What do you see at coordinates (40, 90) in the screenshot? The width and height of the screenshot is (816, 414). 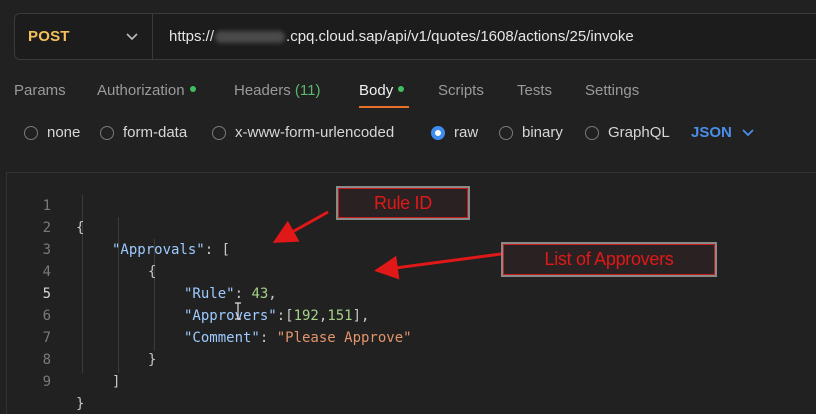 I see `tab-params: Params` at bounding box center [40, 90].